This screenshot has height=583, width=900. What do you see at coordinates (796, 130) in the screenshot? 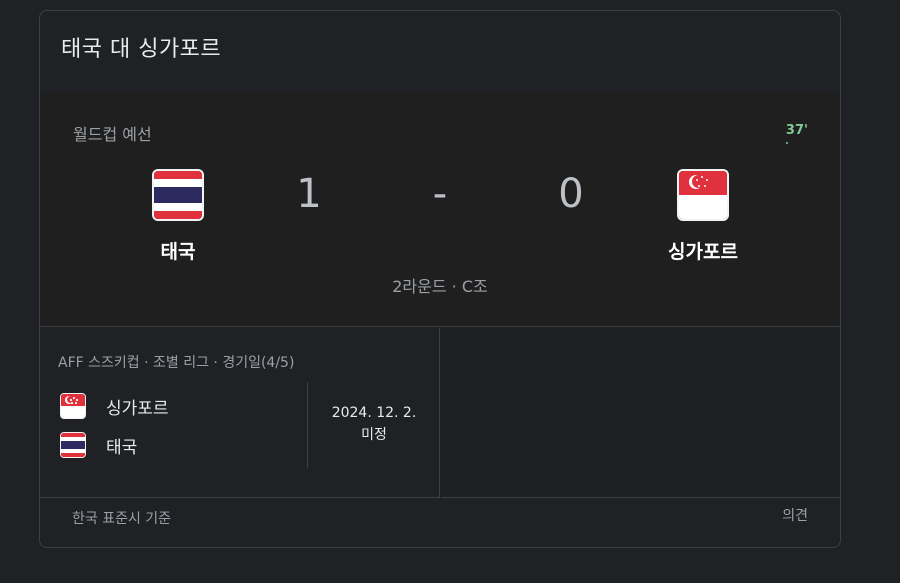
I see `live-minute: 37'` at bounding box center [796, 130].